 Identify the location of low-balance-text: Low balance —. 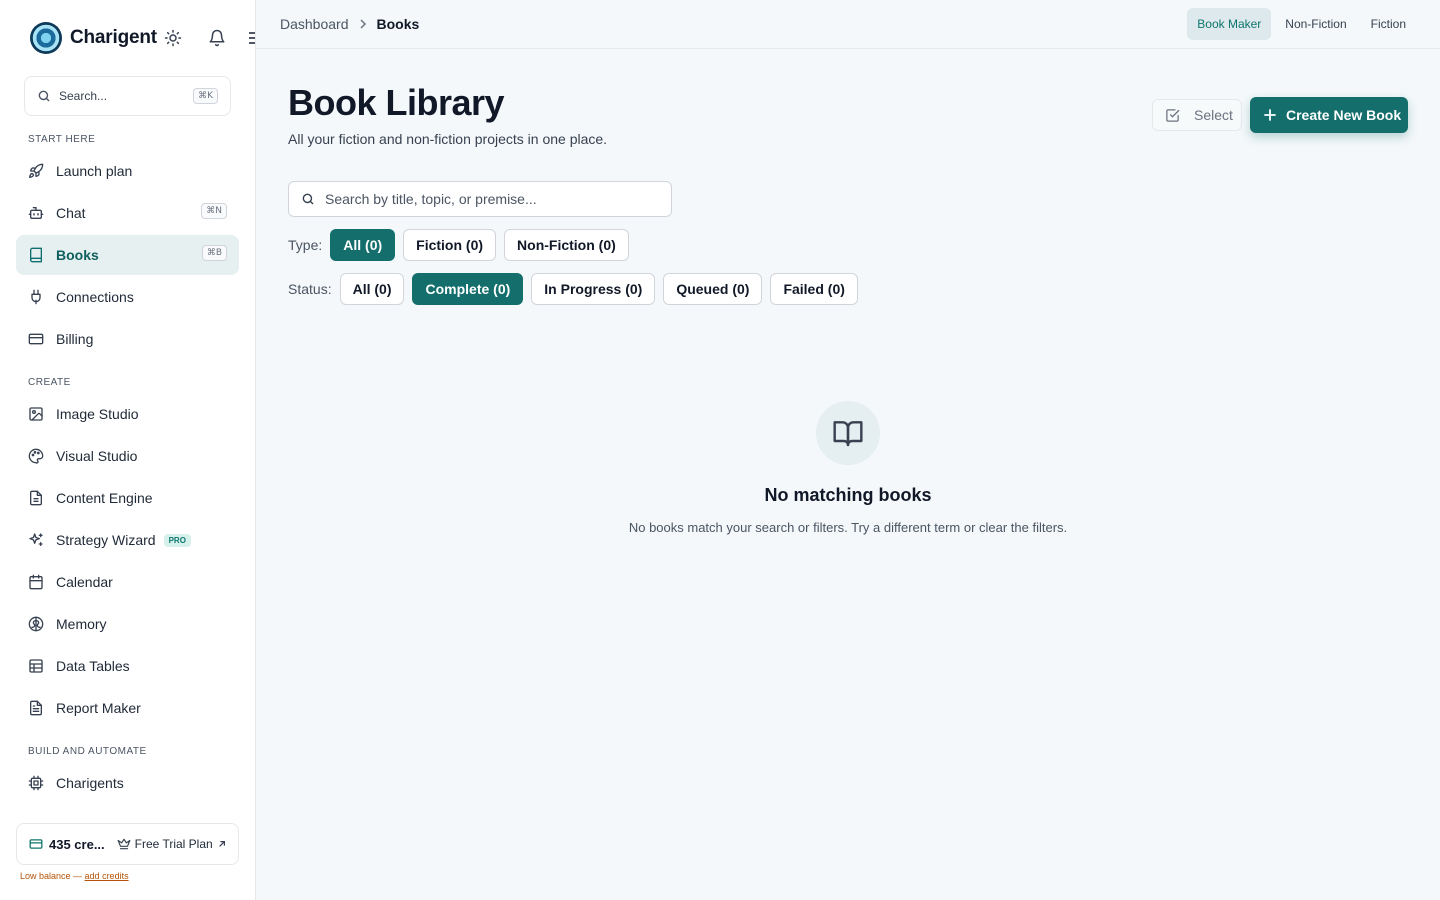
(52, 876).